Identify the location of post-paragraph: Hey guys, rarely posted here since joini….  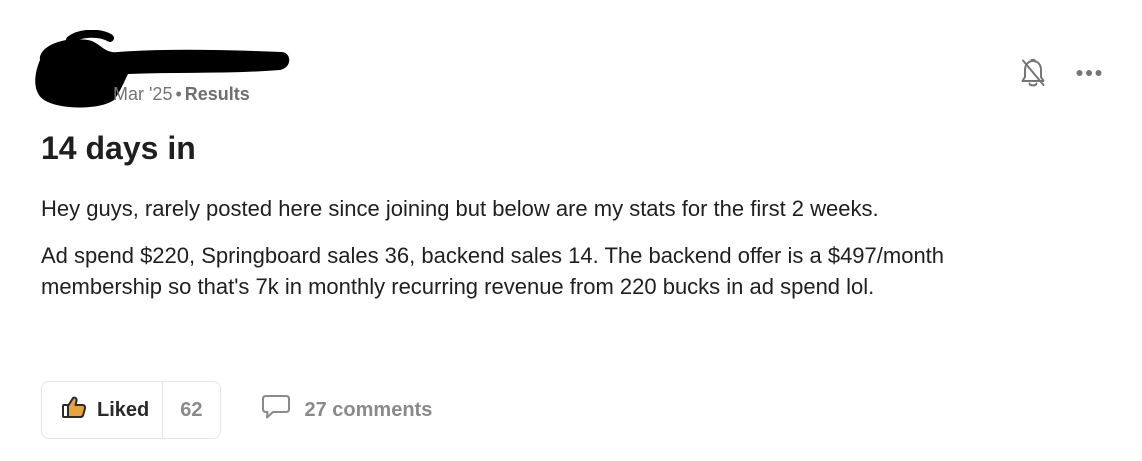
(460, 208).